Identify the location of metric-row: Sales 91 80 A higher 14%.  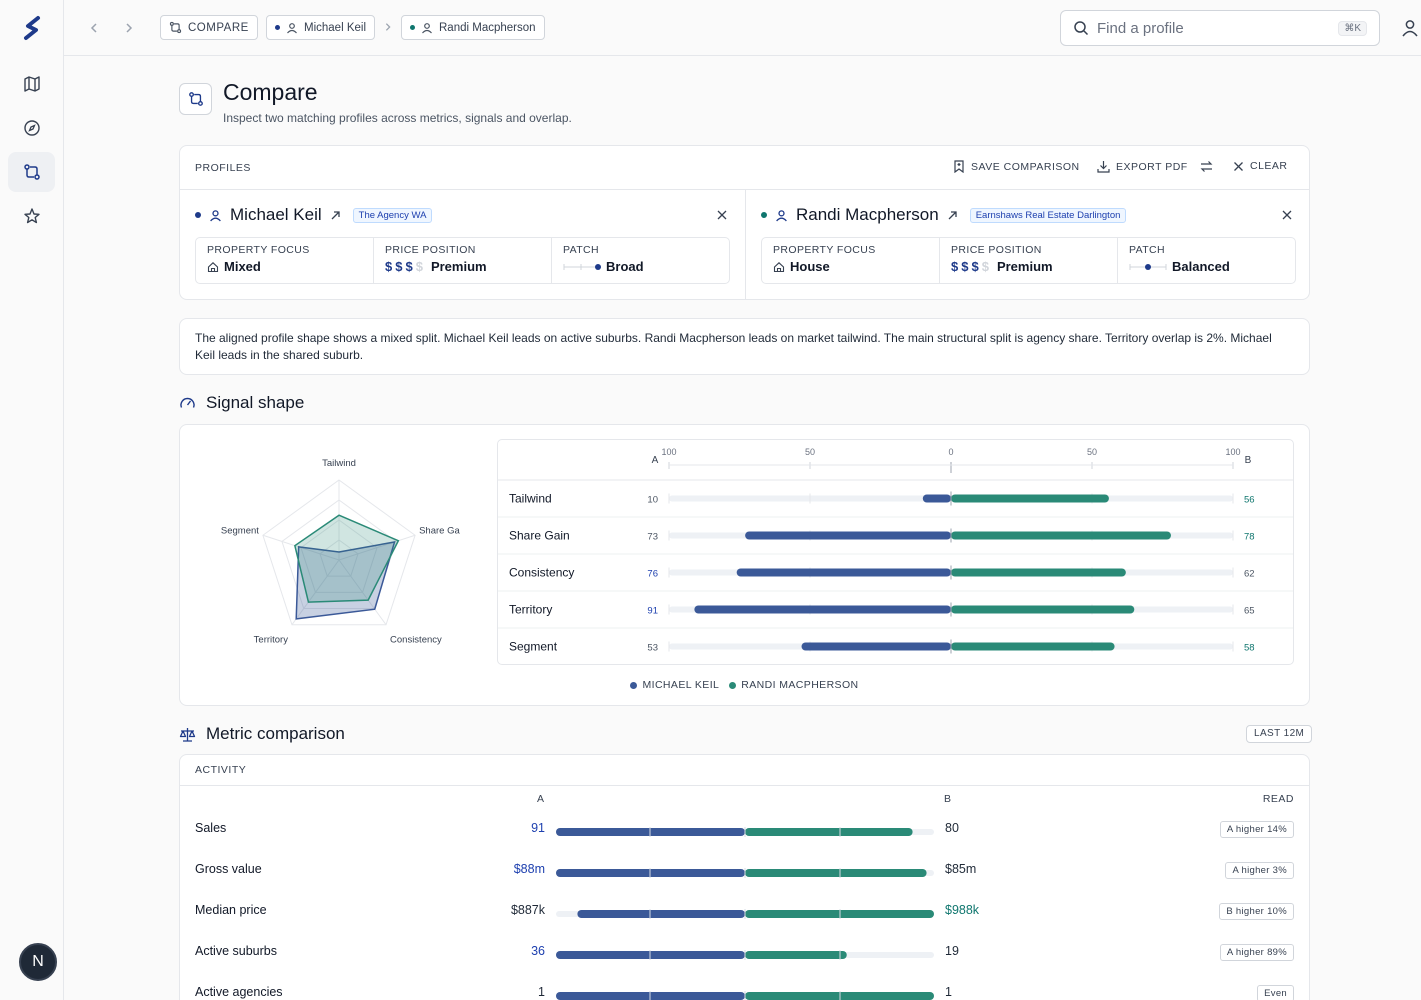
(744, 833).